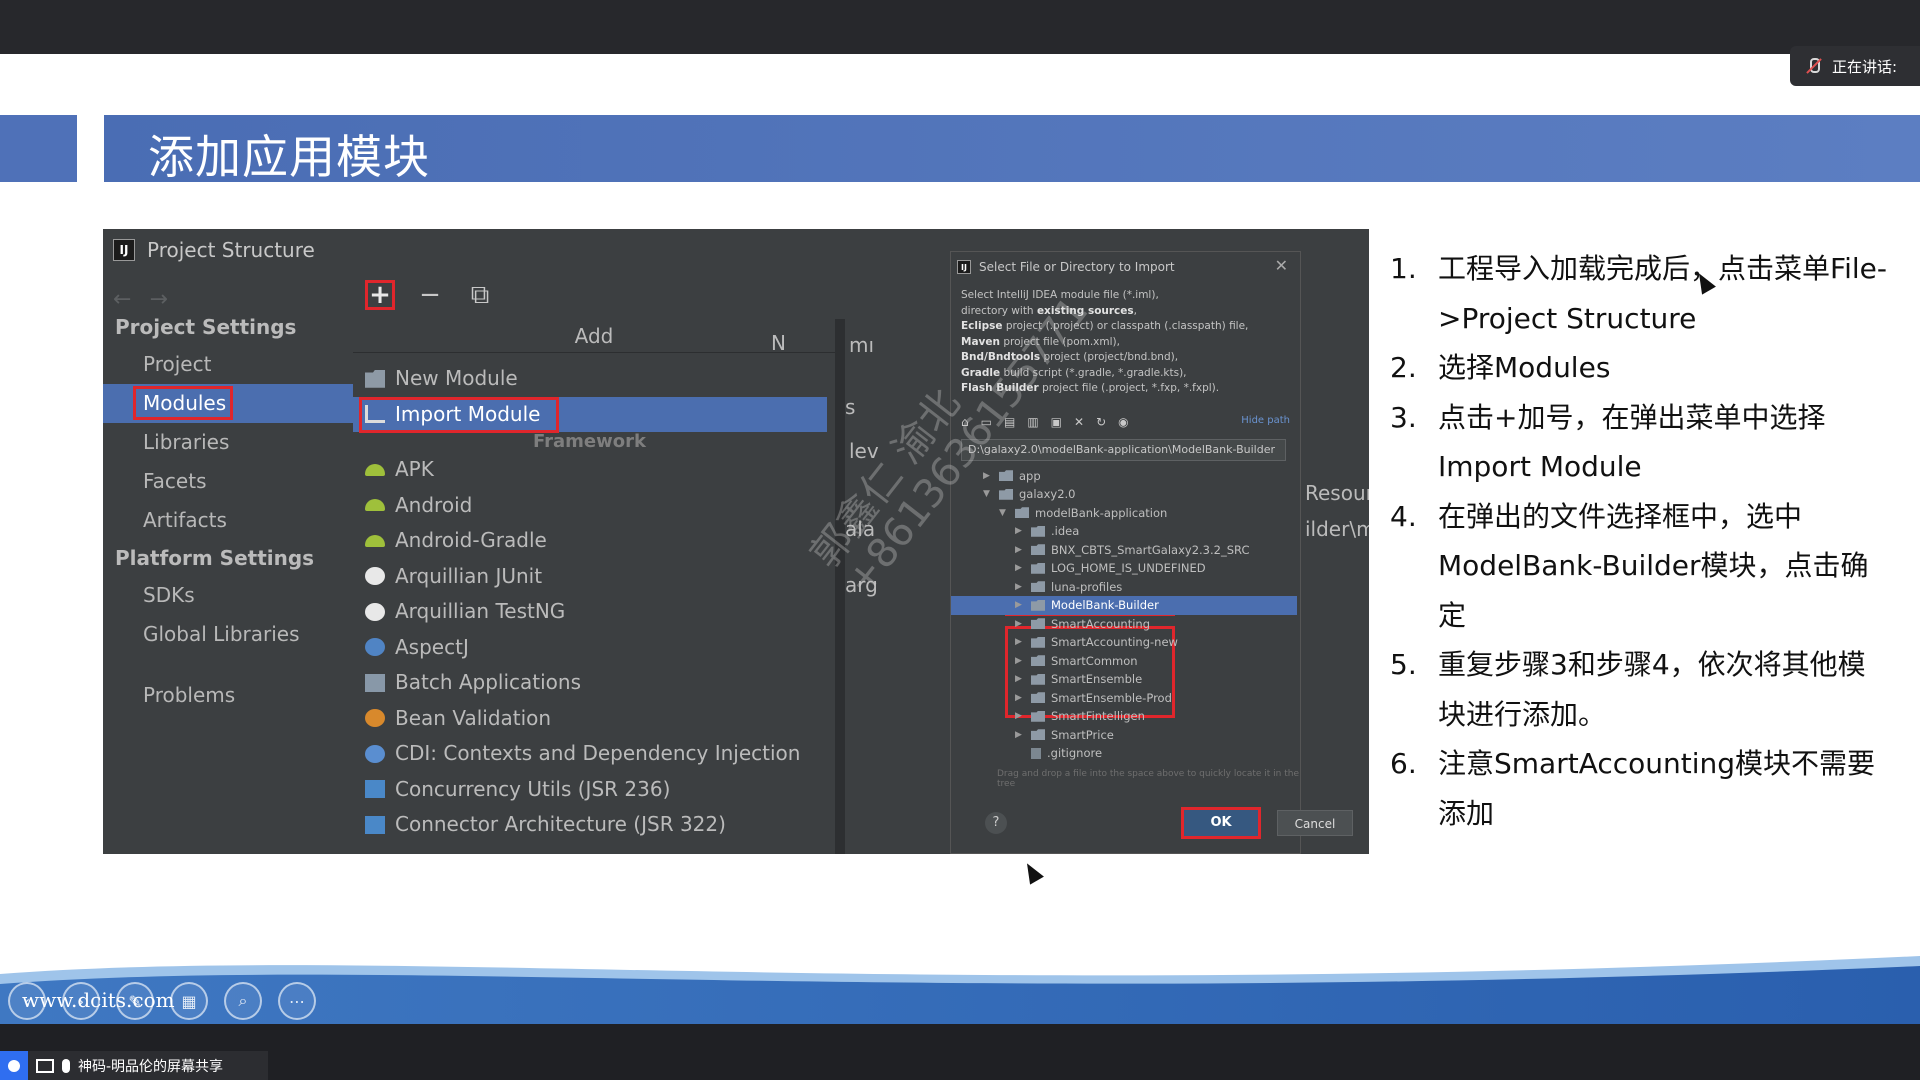 The width and height of the screenshot is (1920, 1080). Describe the element at coordinates (1124, 605) in the screenshot. I see `tree-node: ▶ ModelBank-Builder` at that location.